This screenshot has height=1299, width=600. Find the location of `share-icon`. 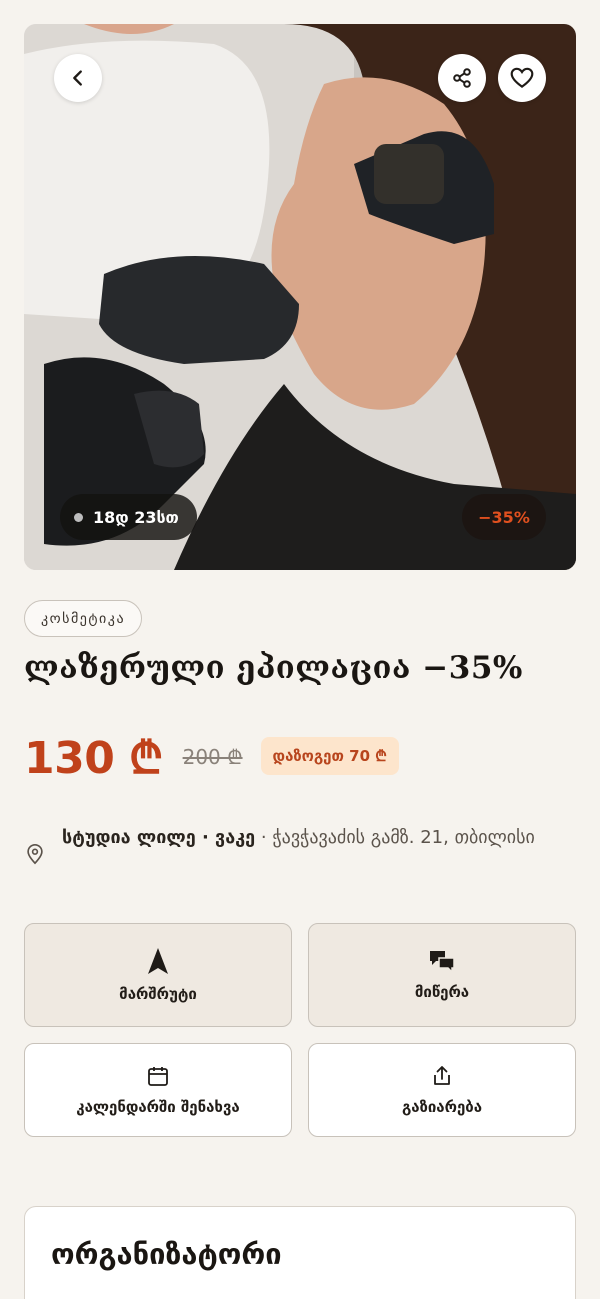

share-icon is located at coordinates (462, 78).